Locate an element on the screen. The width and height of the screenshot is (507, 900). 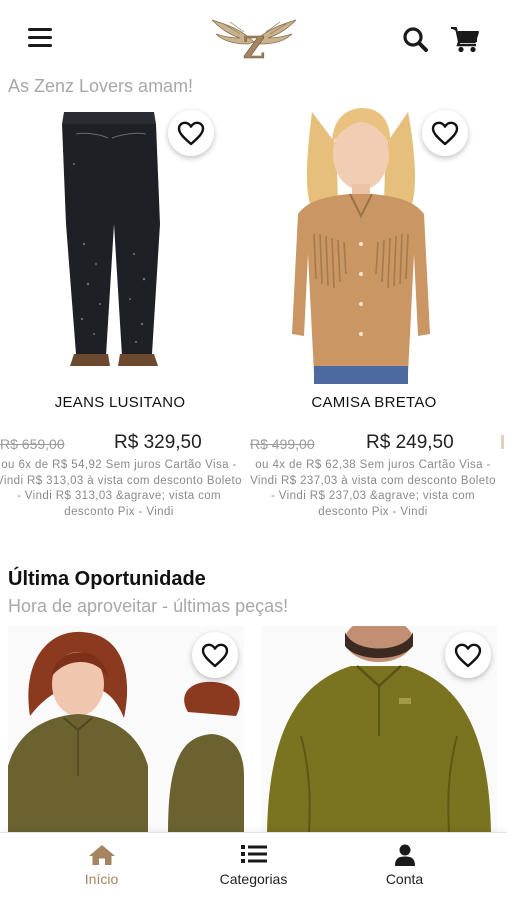
brand-logo: Z is located at coordinates (254, 40).